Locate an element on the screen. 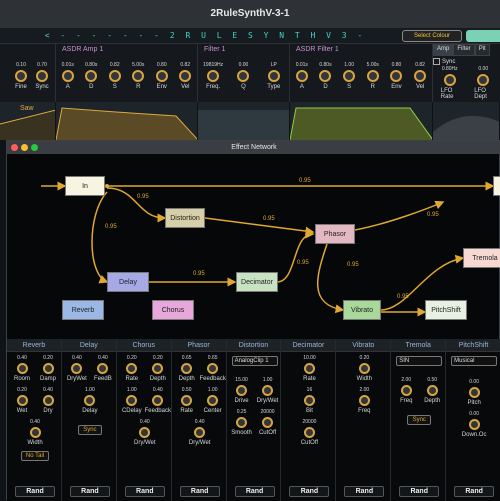 The image size is (500, 501). decimator-bit-knob: 16 Bit is located at coordinates (309, 400).